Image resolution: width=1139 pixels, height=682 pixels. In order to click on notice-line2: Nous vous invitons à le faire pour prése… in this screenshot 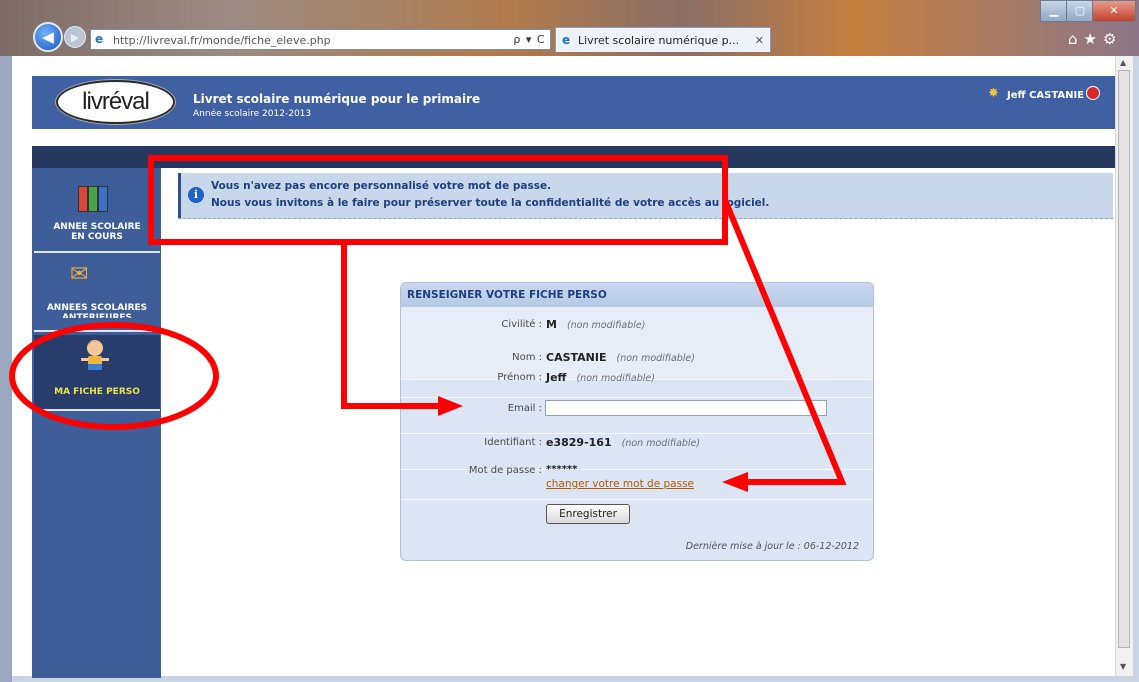, I will do `click(490, 203)`.